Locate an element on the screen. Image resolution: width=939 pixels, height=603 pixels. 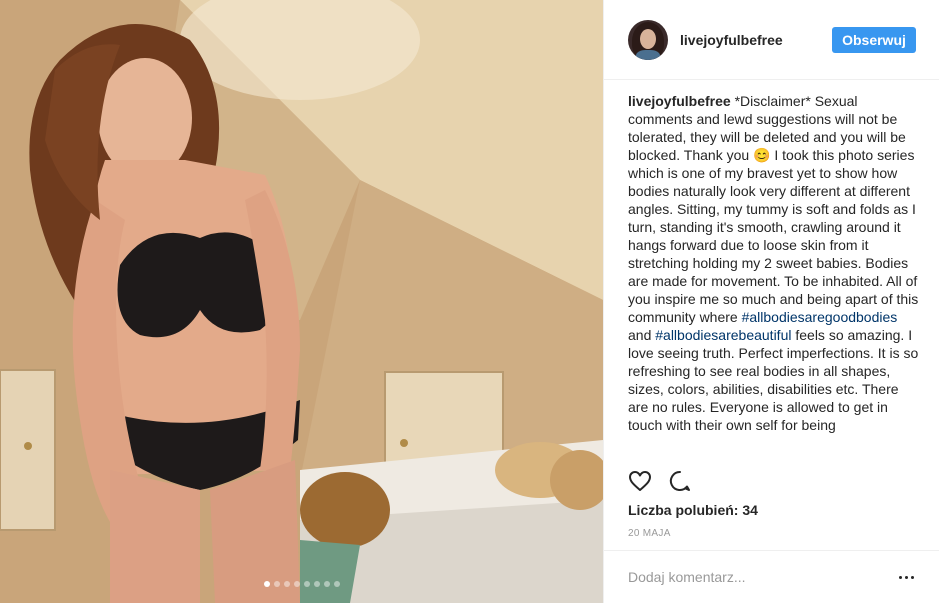
follow-button: Obserwuj is located at coordinates (874, 39).